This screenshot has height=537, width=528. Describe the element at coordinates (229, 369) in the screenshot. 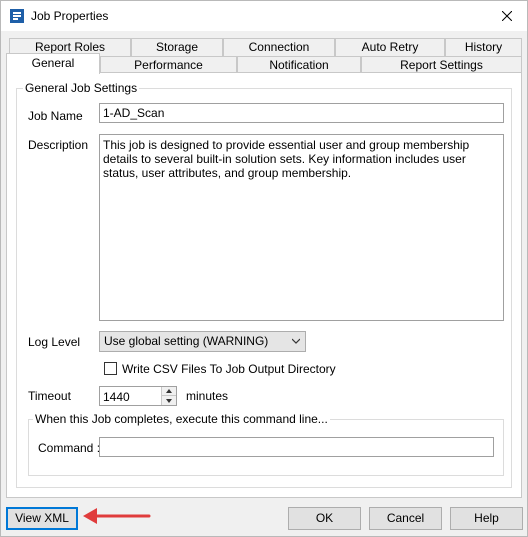

I see `csv-checkbox-label: Write CSV Files To Job Output Directory` at that location.